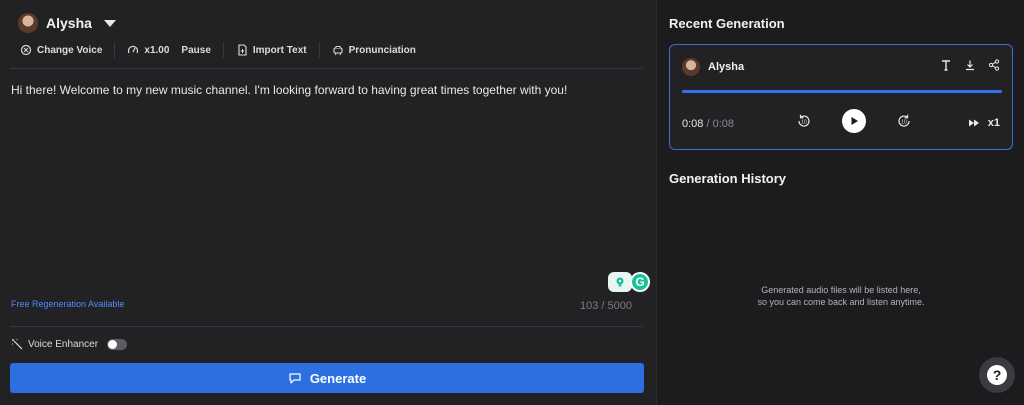 The height and width of the screenshot is (405, 1024). Describe the element at coordinates (295, 378) in the screenshot. I see `chat-bubble-icon` at that location.